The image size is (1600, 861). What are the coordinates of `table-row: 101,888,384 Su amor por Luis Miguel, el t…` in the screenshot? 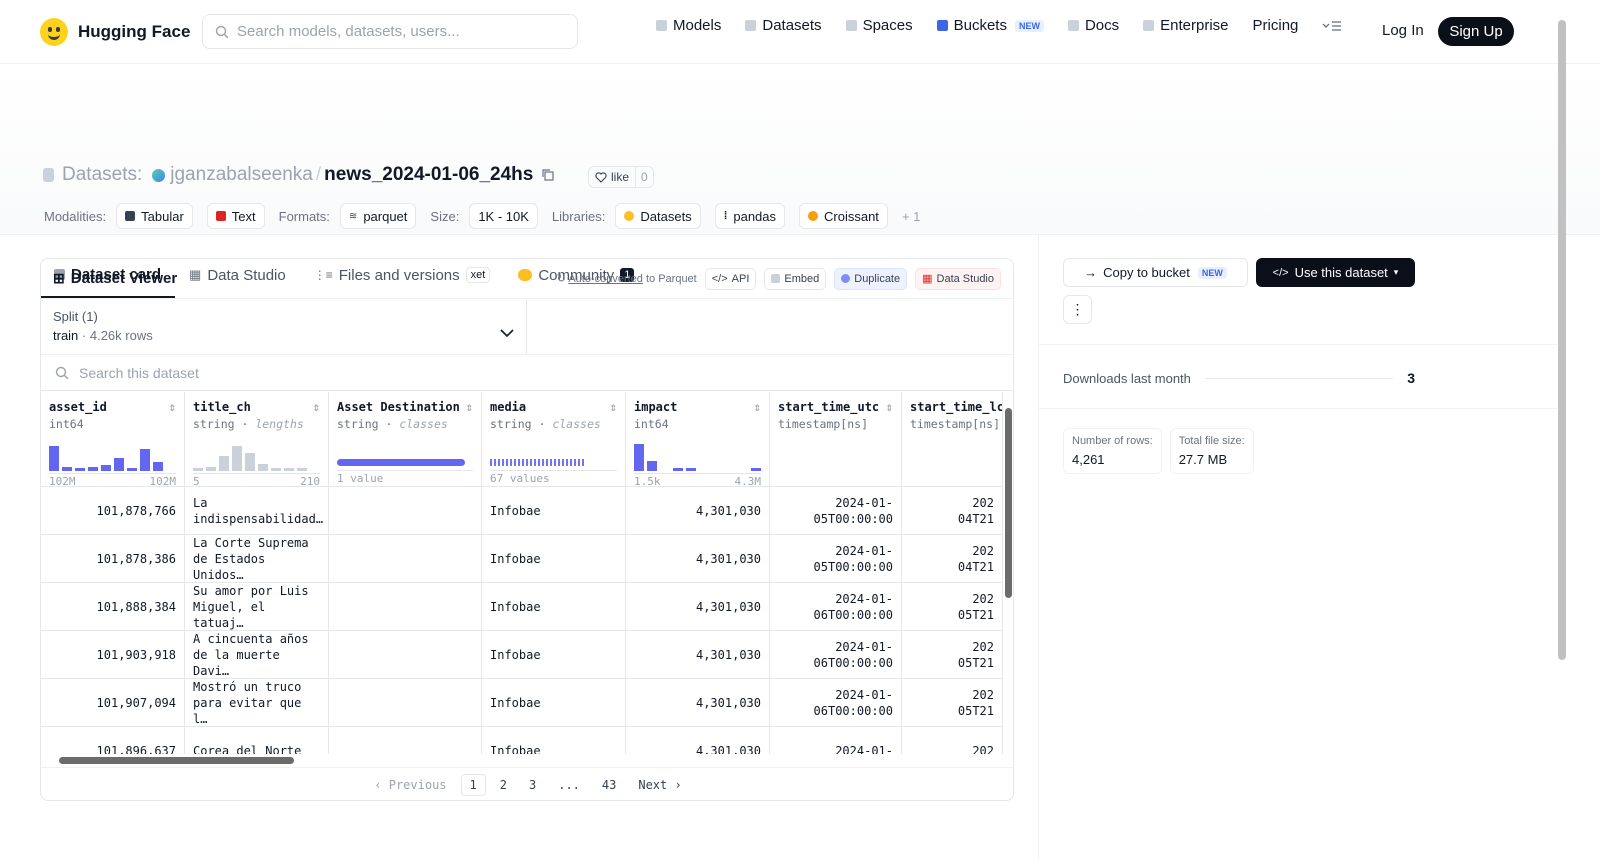 It's located at (522, 607).